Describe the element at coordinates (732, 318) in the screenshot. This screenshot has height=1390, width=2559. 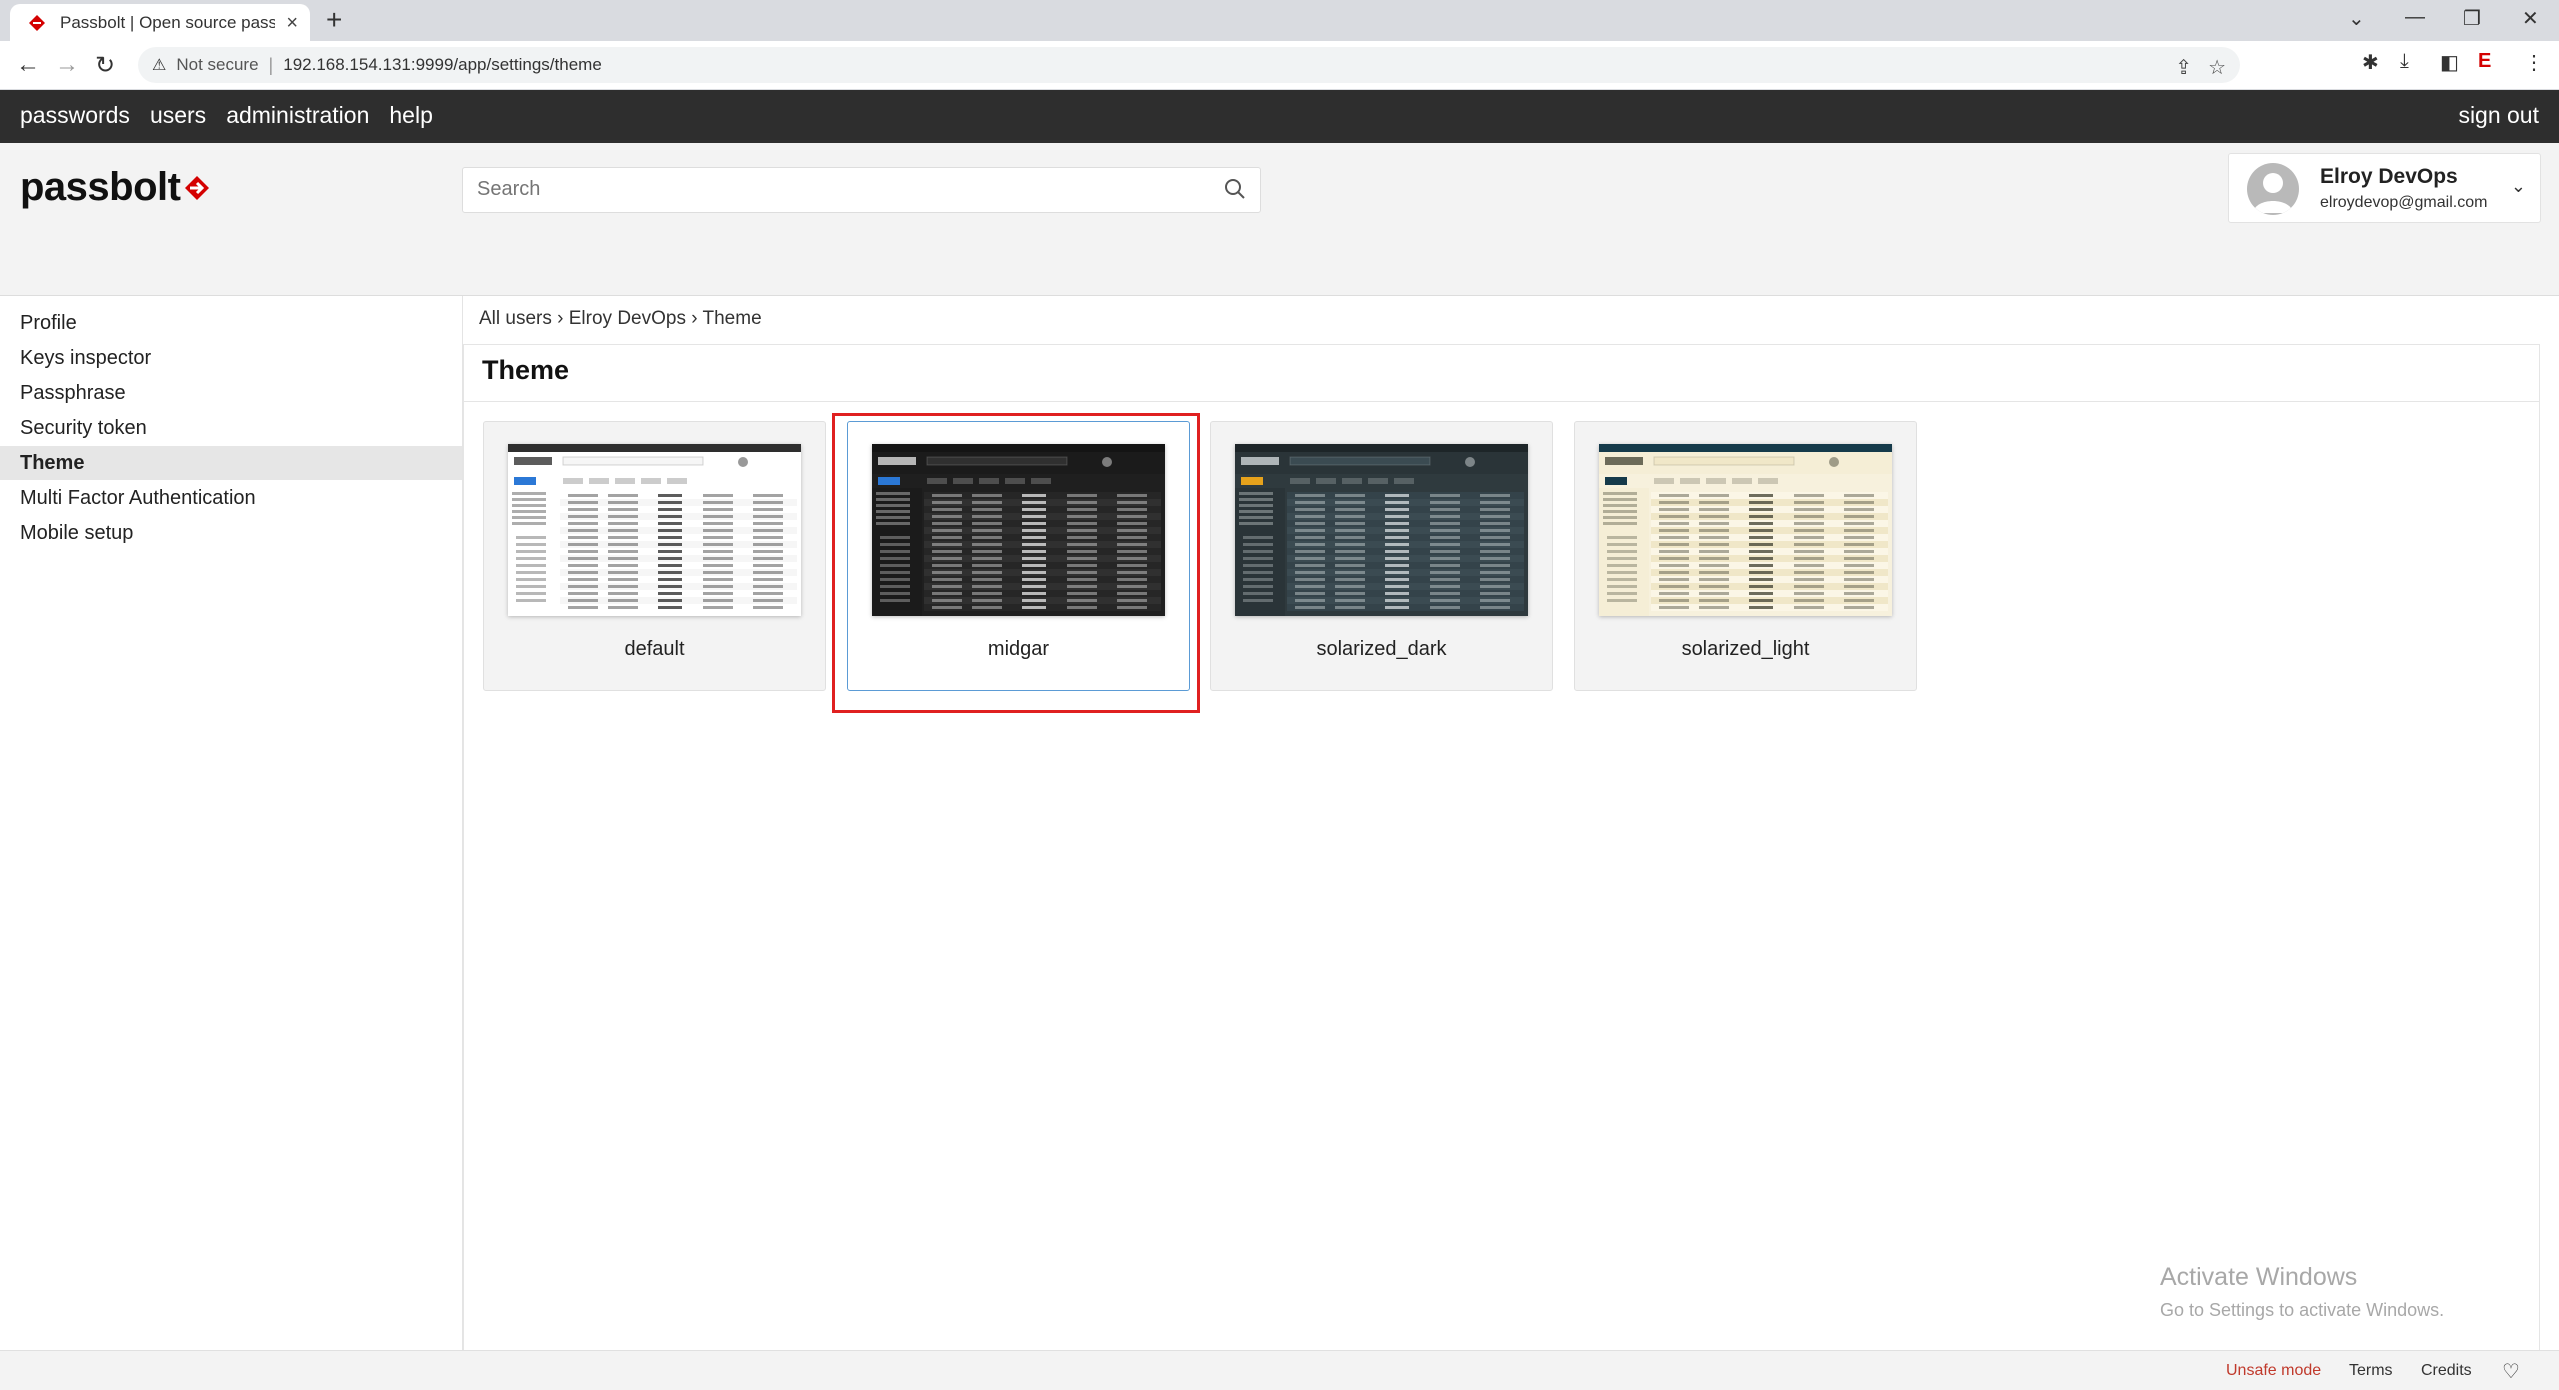
I see `breadcrumb-theme: Theme` at that location.